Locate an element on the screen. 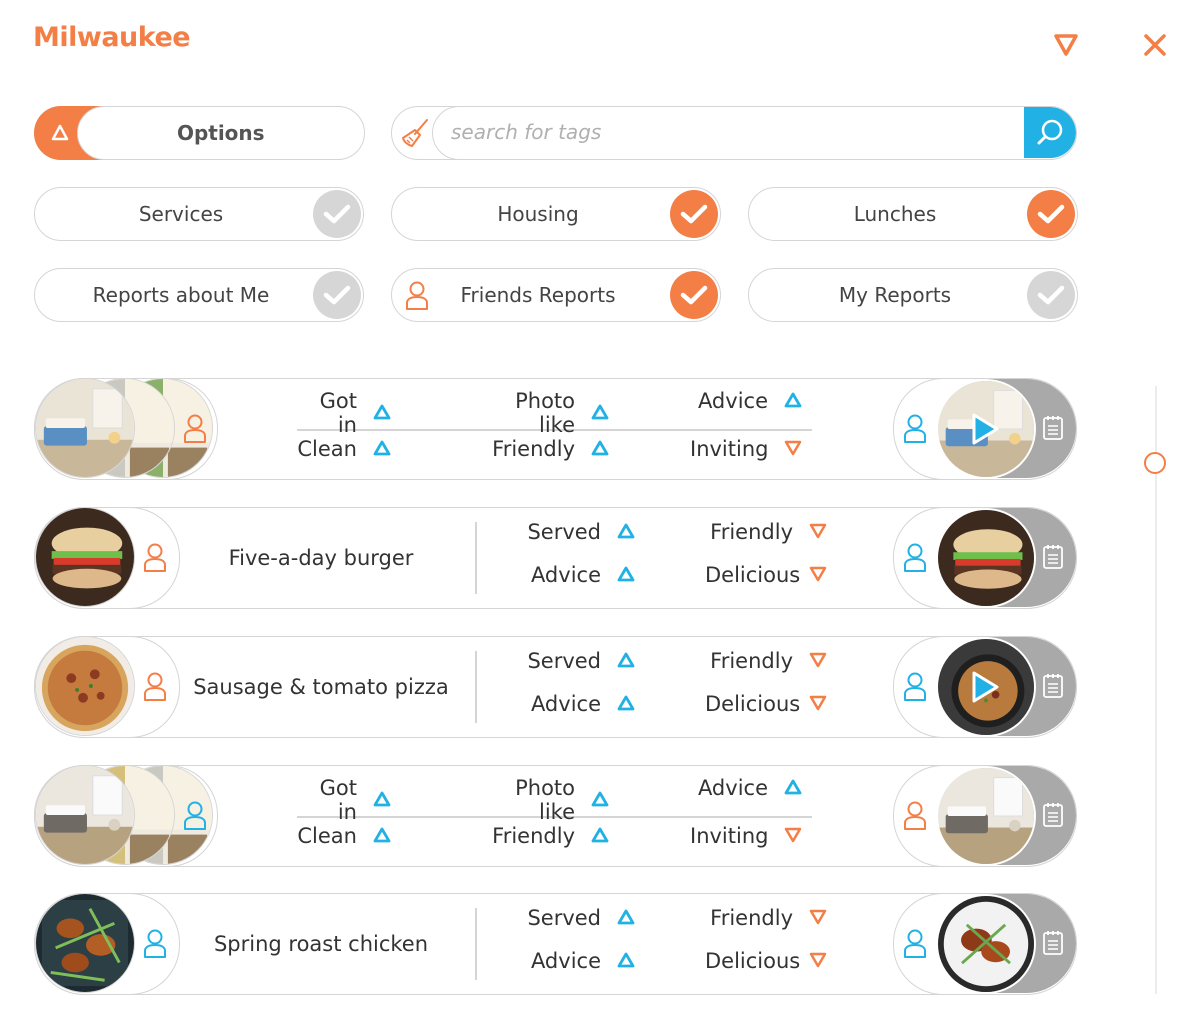 The image size is (1200, 1028). filter-housing: Housing is located at coordinates (556, 214).